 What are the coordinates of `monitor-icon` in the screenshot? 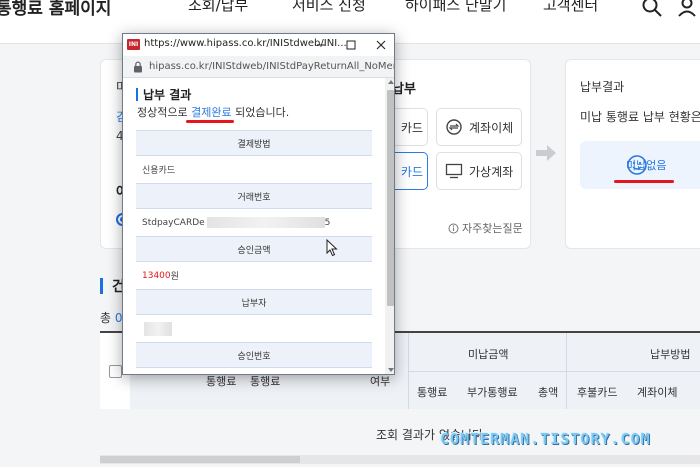 It's located at (454, 171).